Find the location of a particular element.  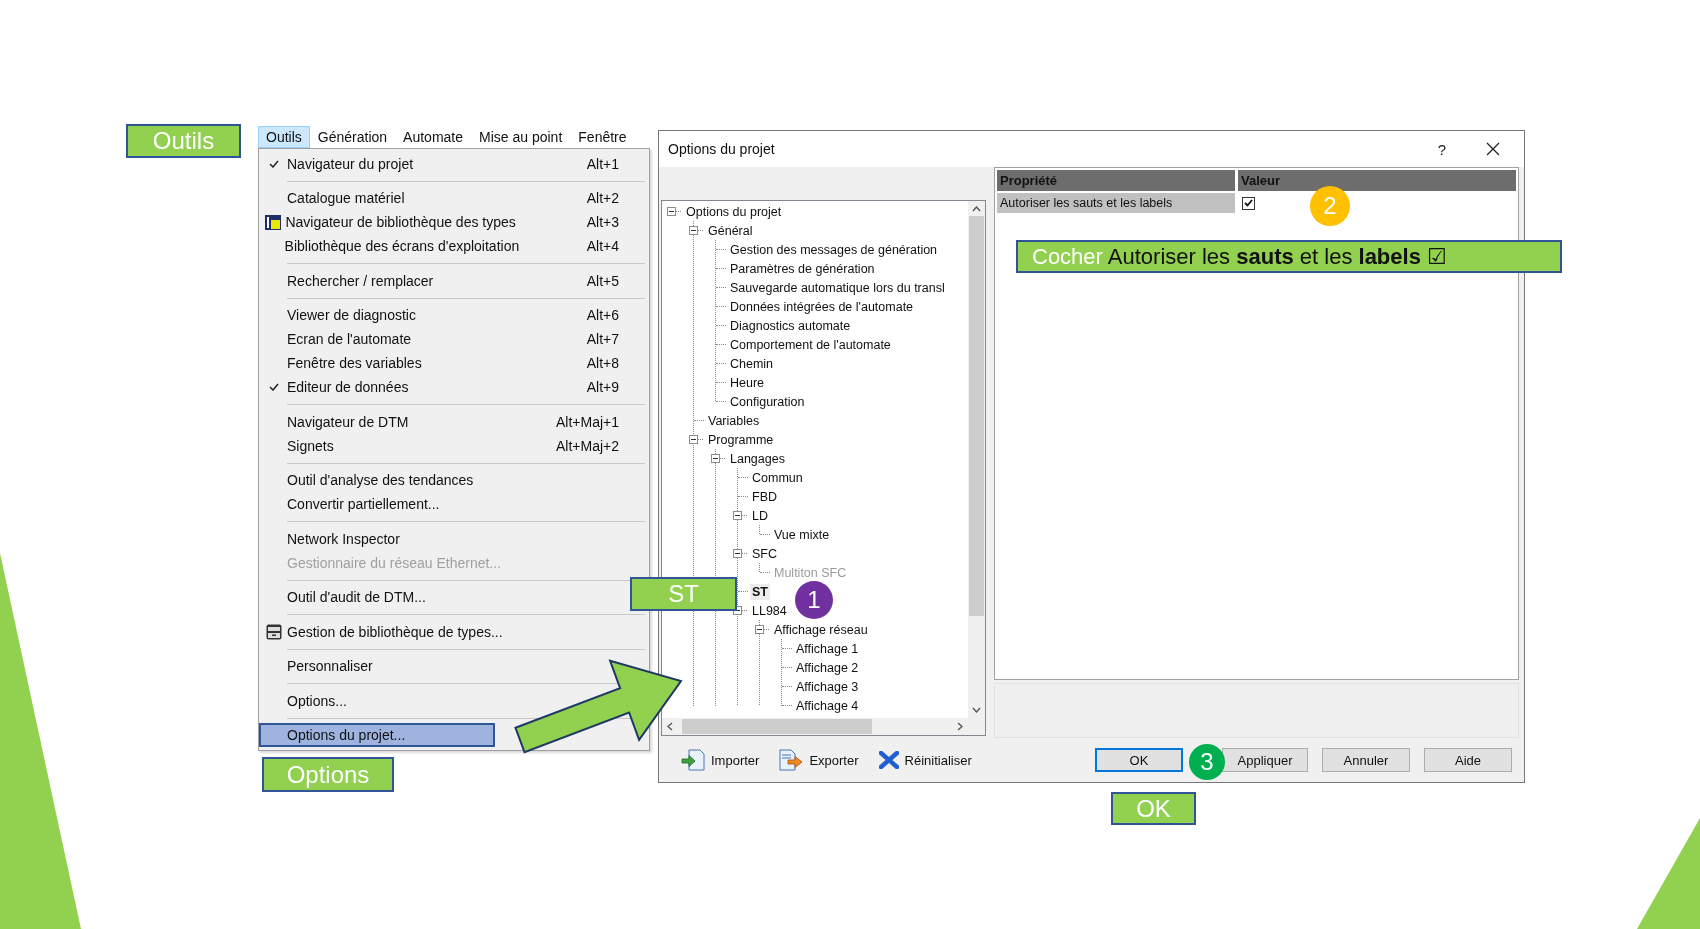

tree-item: Diagnostics automate is located at coordinates (790, 325).